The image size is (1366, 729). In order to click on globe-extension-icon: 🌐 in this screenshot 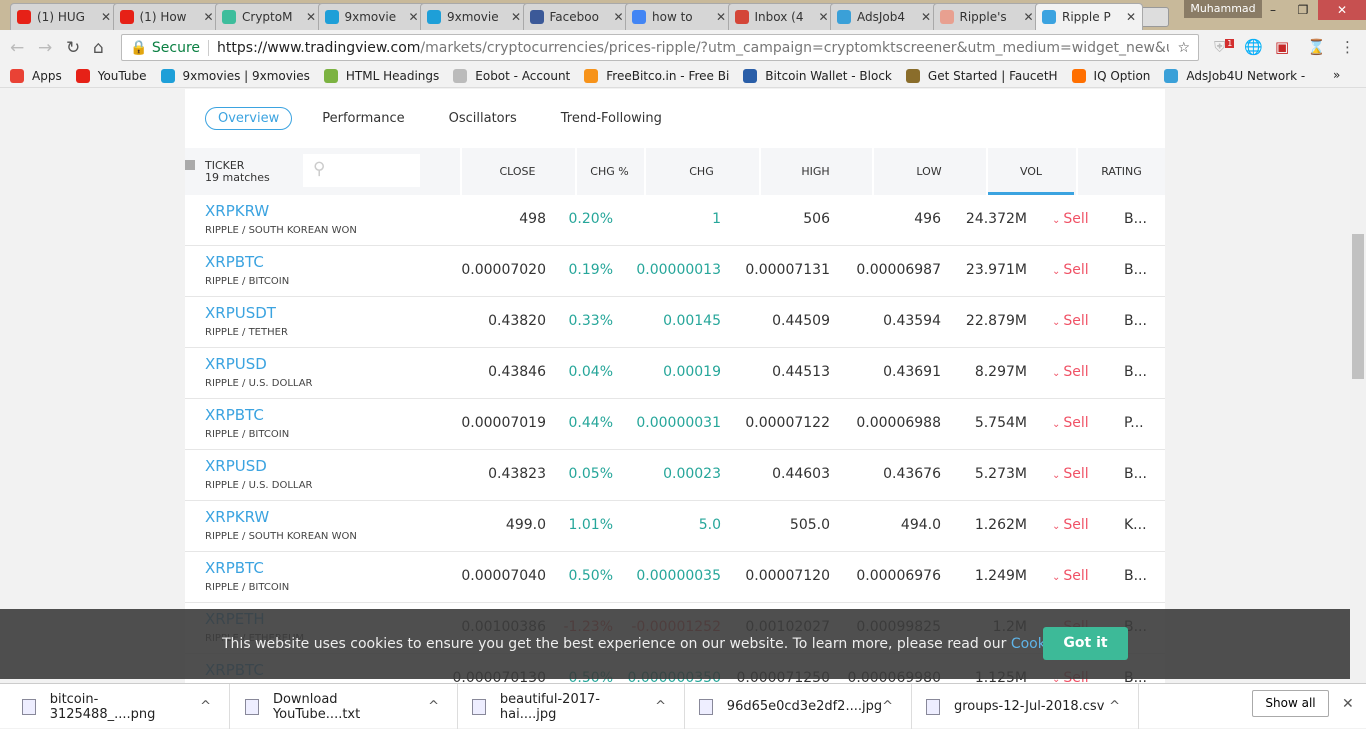, I will do `click(1253, 47)`.